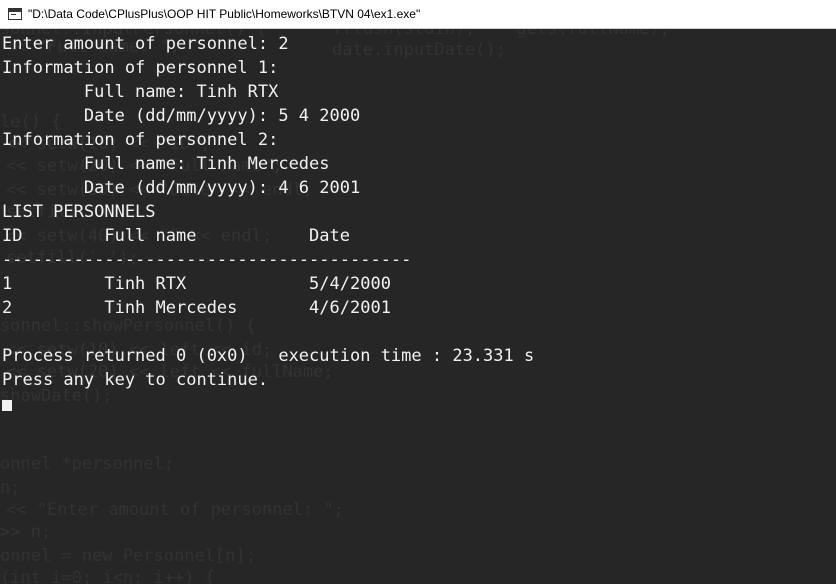 Image resolution: width=836 pixels, height=584 pixels. Describe the element at coordinates (175, 510) in the screenshot. I see `code-line: << "Enter amount of personnel: ";` at that location.